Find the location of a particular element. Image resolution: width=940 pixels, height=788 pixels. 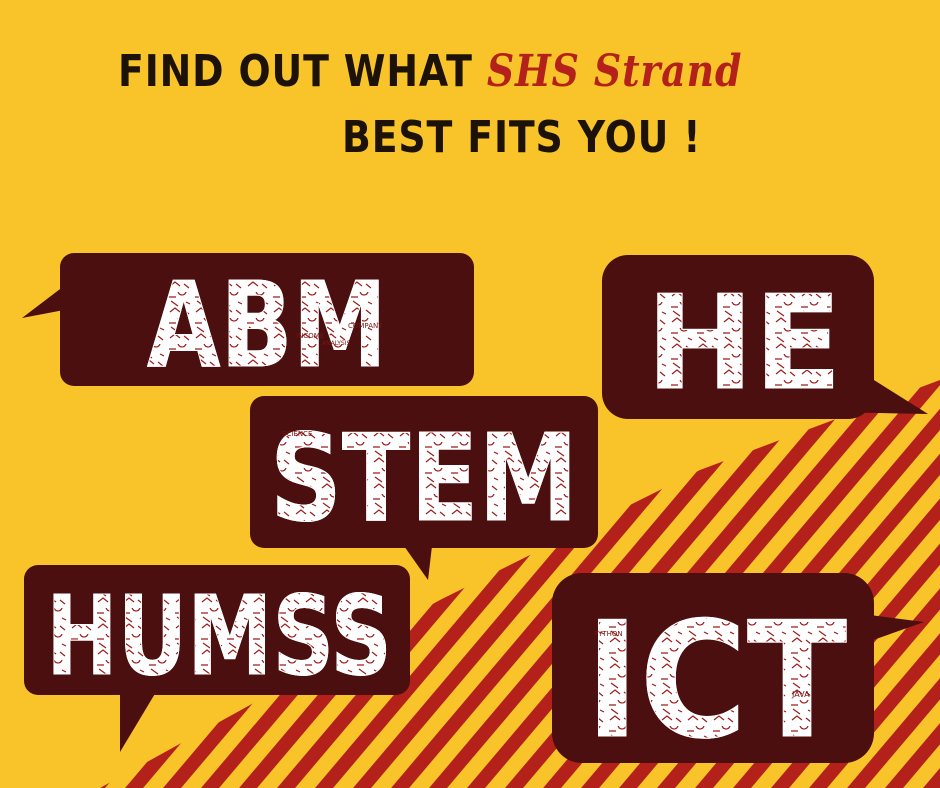

strand-ict-text: ICT is located at coordinates (716, 681).